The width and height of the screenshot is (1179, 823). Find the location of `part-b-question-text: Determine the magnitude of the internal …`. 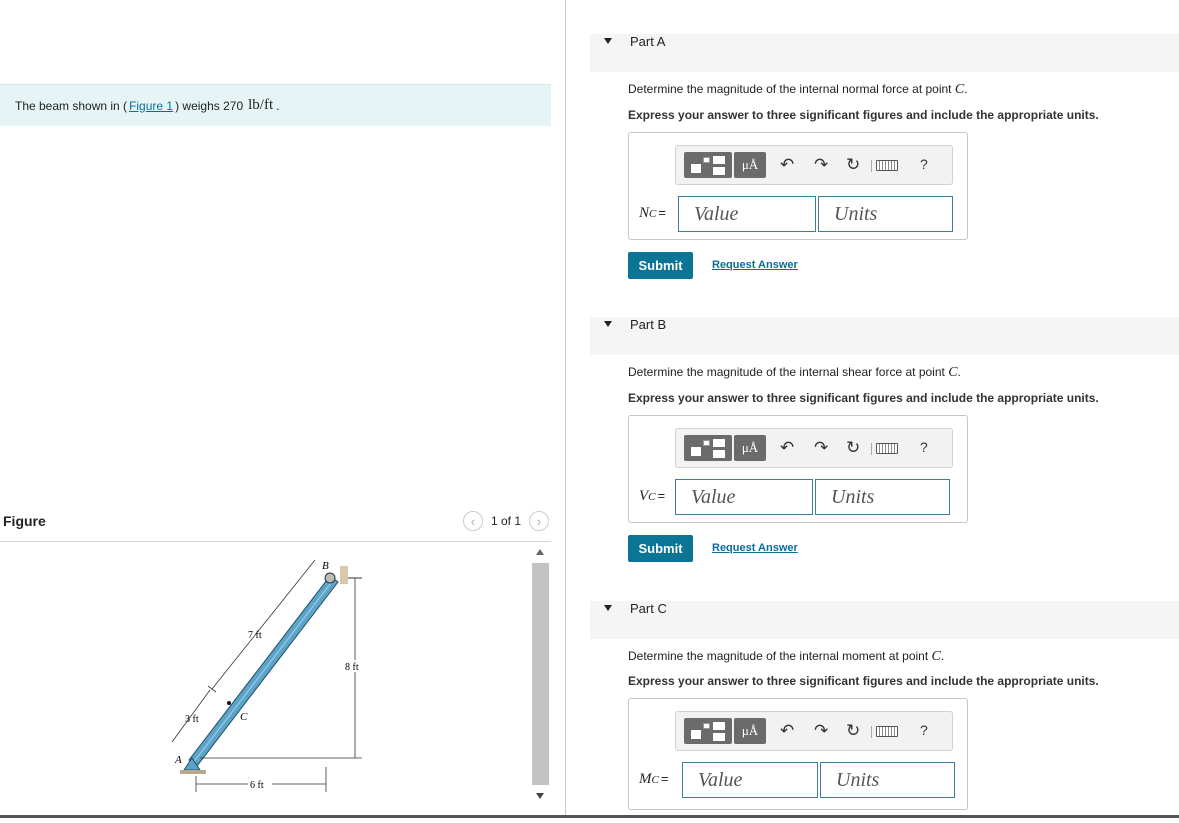

part-b-question-text: Determine the magnitude of the internal … is located at coordinates (786, 372).